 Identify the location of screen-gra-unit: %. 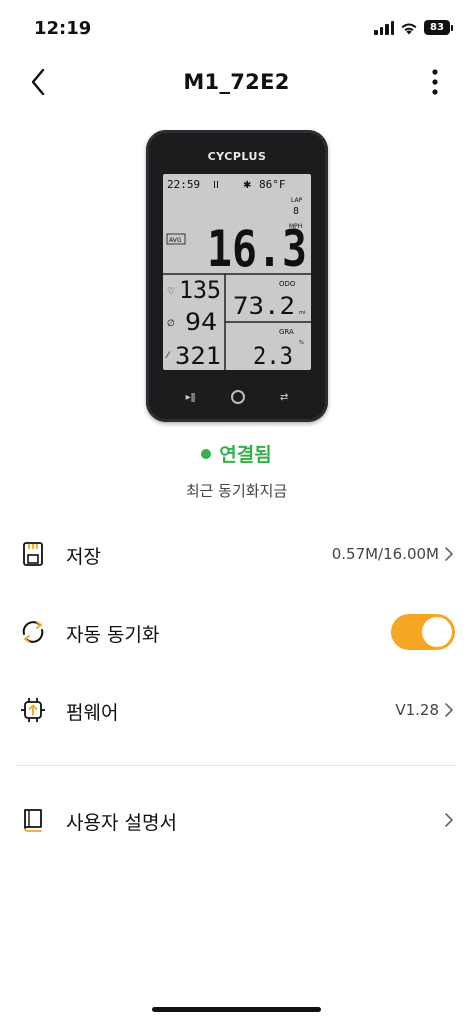
(301, 343).